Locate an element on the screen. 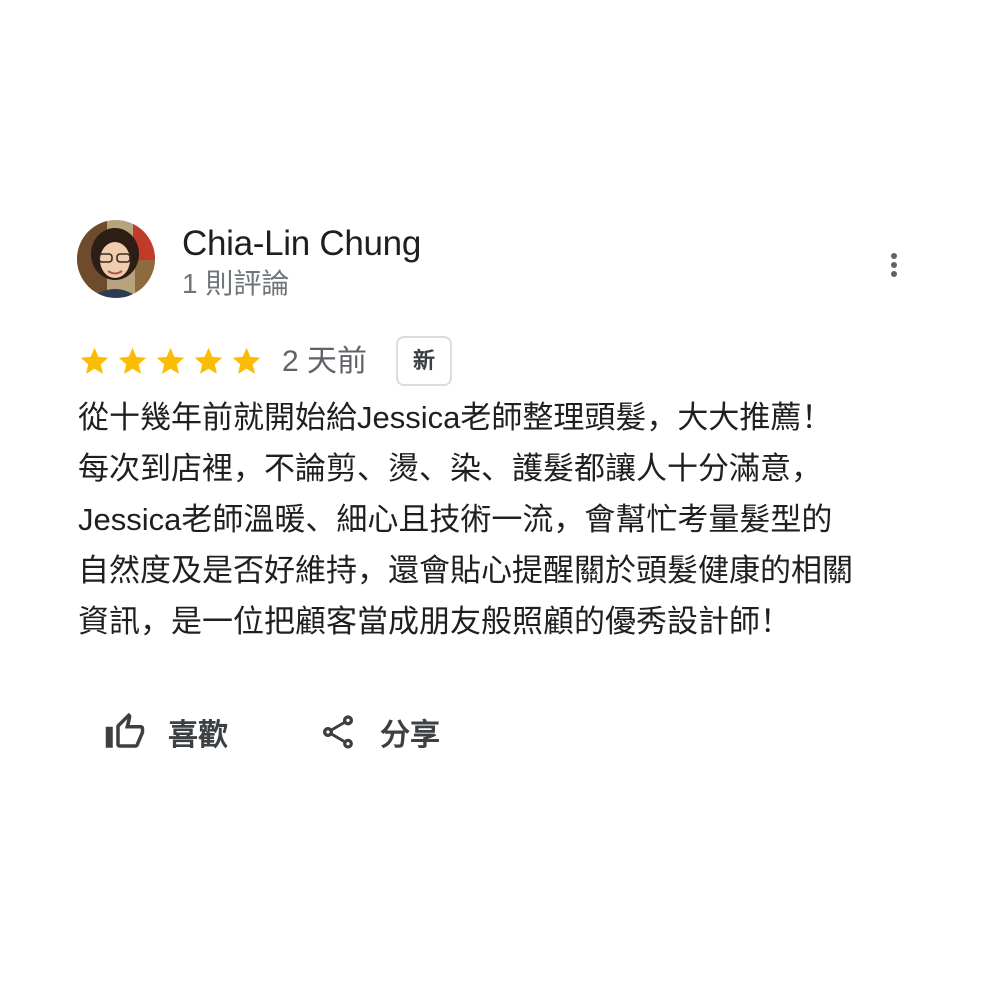  new-badge: 新 is located at coordinates (424, 361).